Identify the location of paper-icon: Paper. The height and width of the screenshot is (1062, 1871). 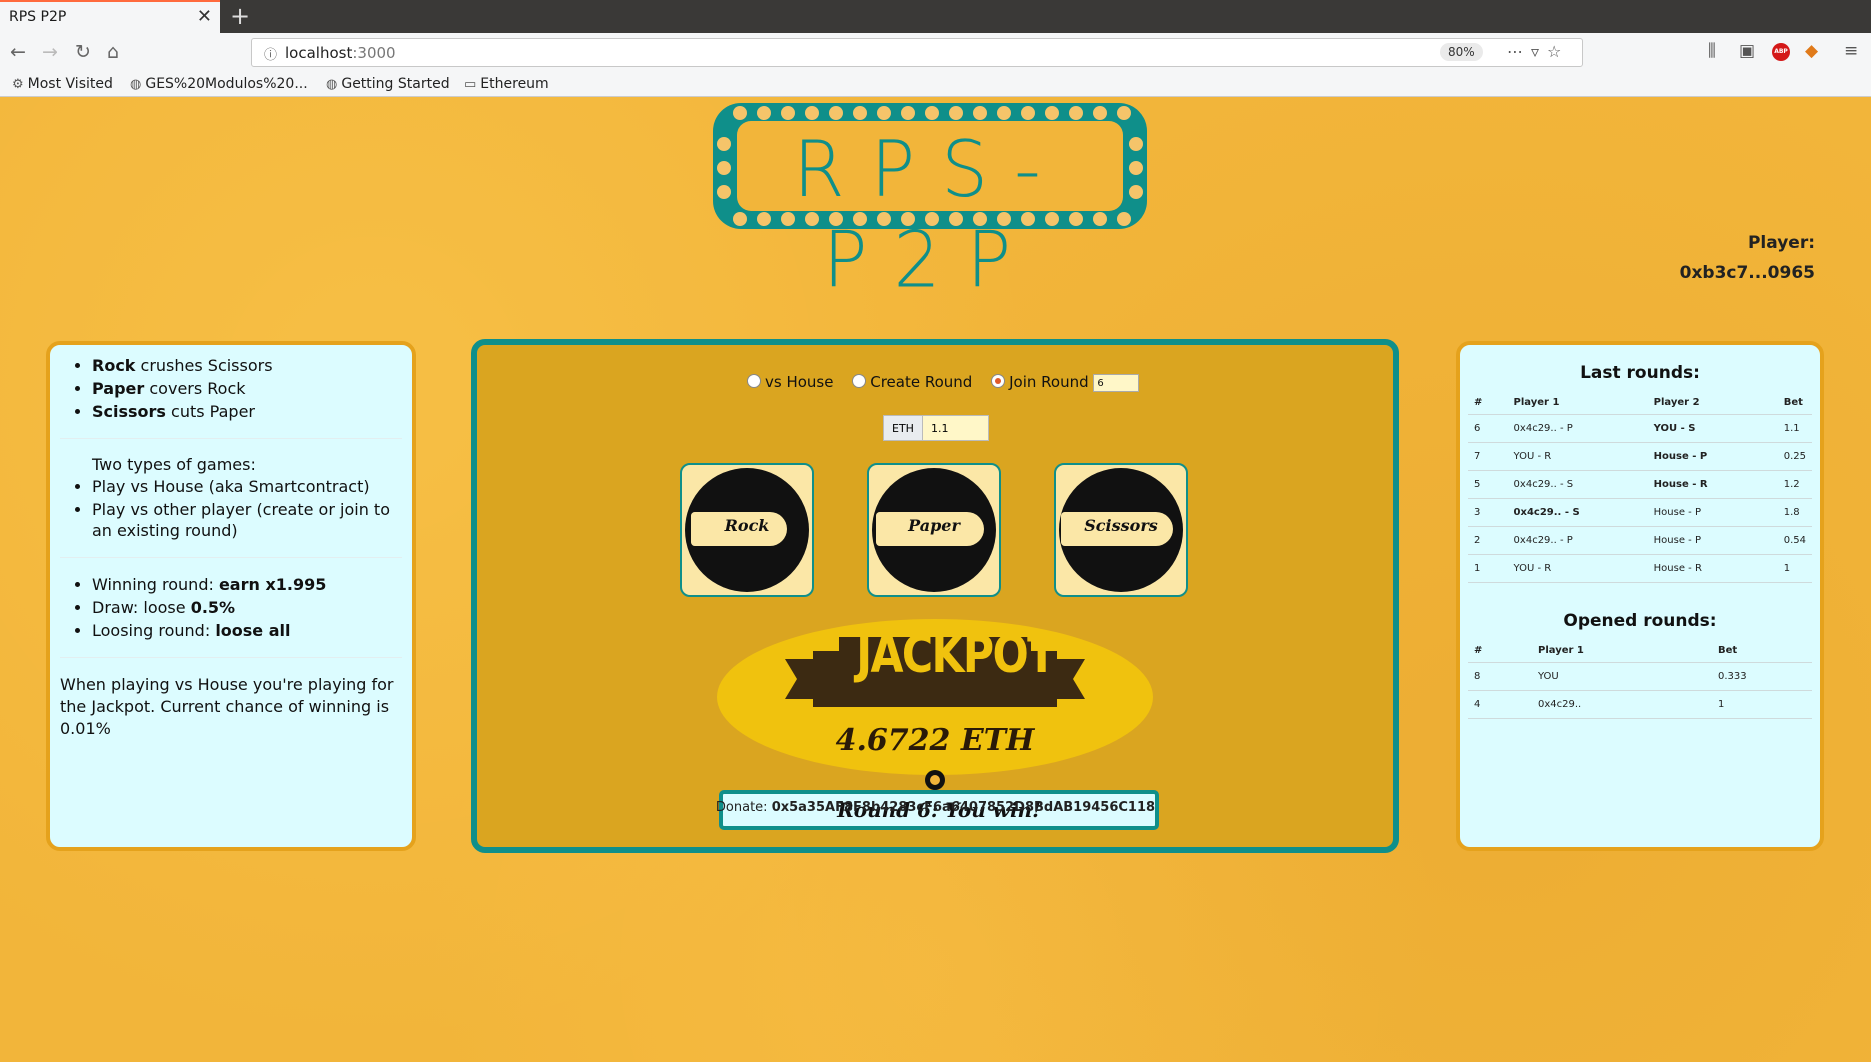
(934, 530).